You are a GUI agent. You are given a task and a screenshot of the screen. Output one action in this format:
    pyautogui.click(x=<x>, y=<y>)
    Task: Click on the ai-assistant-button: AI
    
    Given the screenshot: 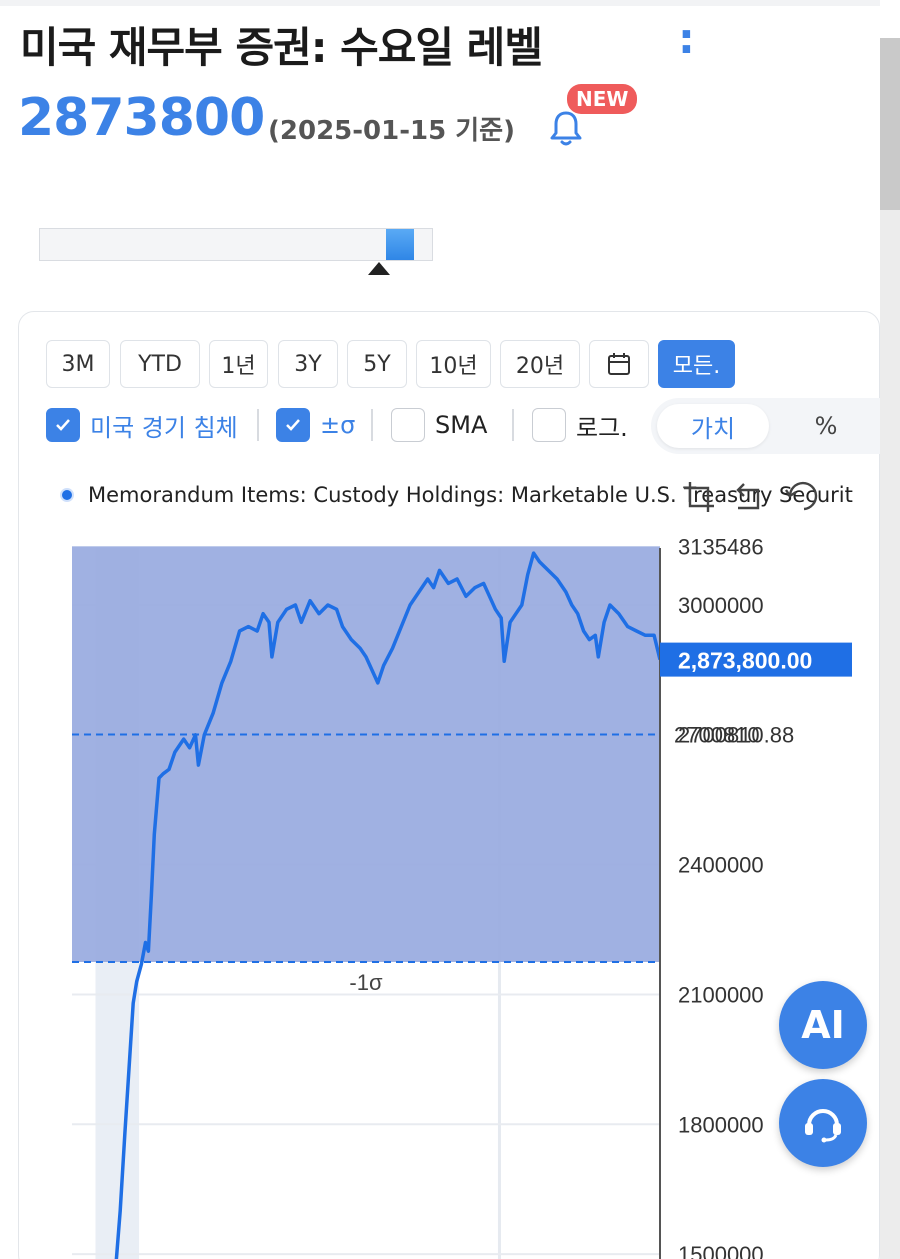 What is the action you would take?
    pyautogui.click(x=823, y=1025)
    